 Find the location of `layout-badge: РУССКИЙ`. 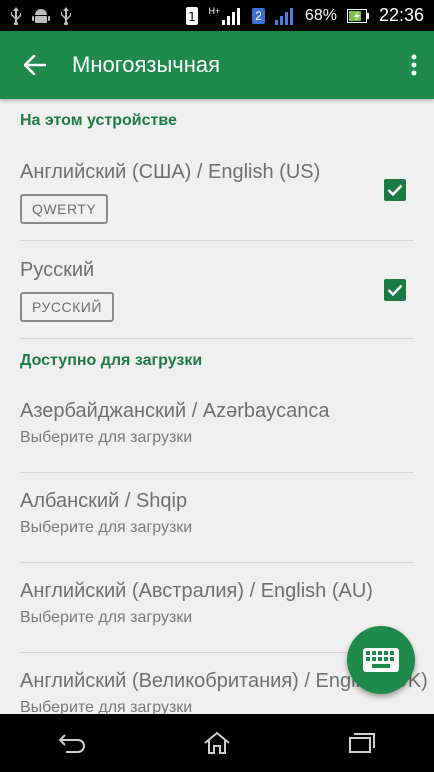

layout-badge: РУССКИЙ is located at coordinates (67, 307).